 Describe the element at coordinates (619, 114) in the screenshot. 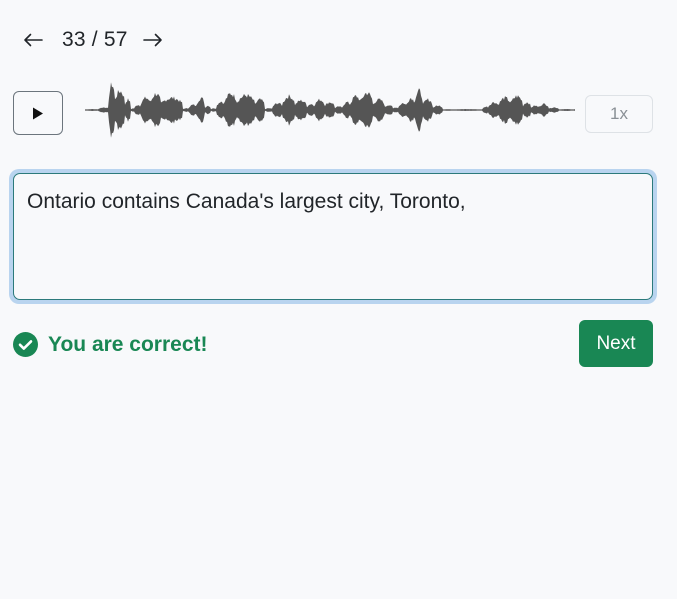

I see `playback-speed-button: 1x` at that location.